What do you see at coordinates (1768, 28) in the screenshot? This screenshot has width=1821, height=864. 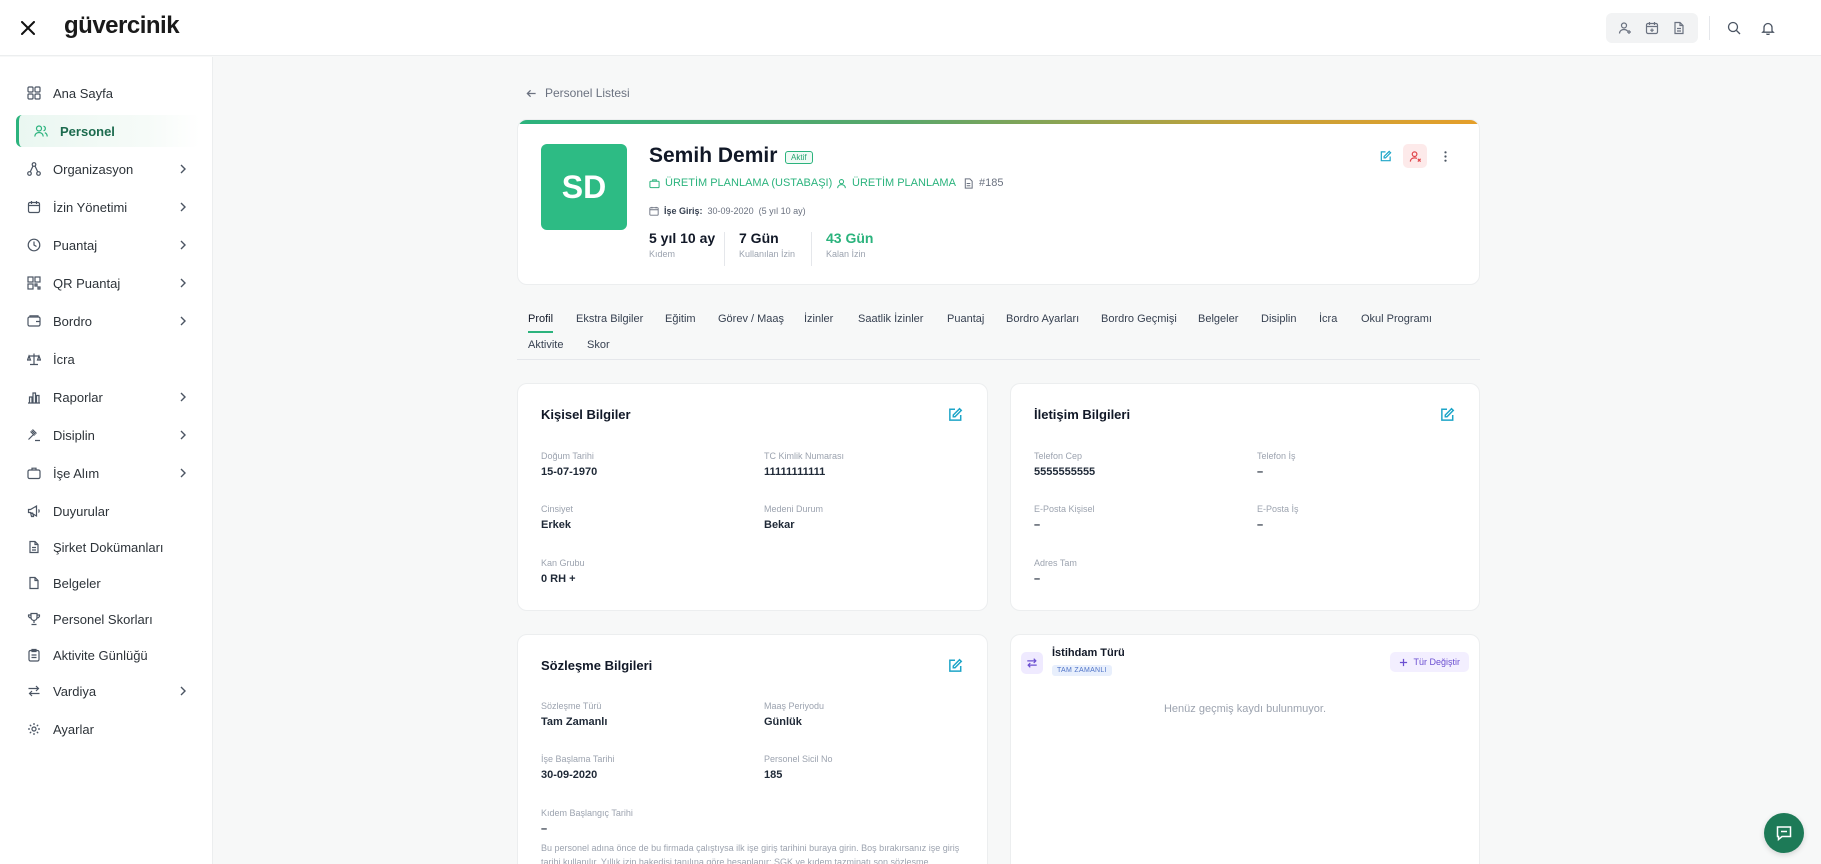 I see `bell-icon` at bounding box center [1768, 28].